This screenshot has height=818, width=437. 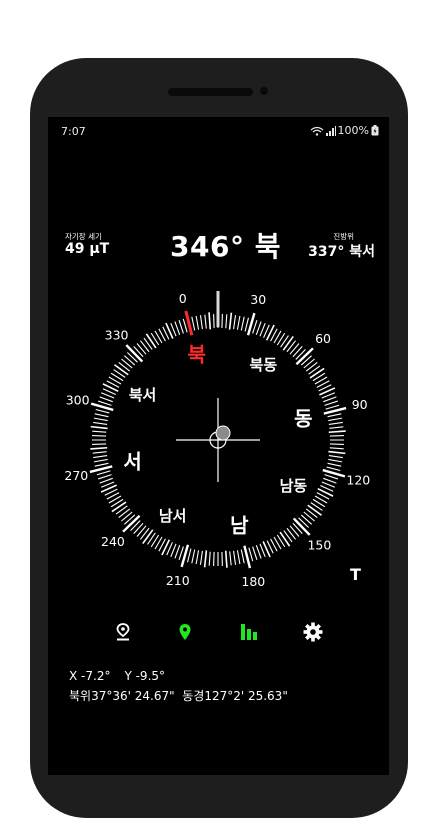 What do you see at coordinates (178, 696) in the screenshot?
I see `gps-coordinates: 북위37°36' 24.67" 동경127°2' 25.63"` at bounding box center [178, 696].